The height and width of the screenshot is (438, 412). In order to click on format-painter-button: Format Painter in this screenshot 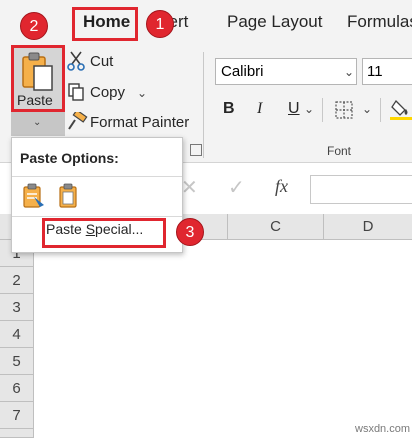, I will do `click(139, 122)`.